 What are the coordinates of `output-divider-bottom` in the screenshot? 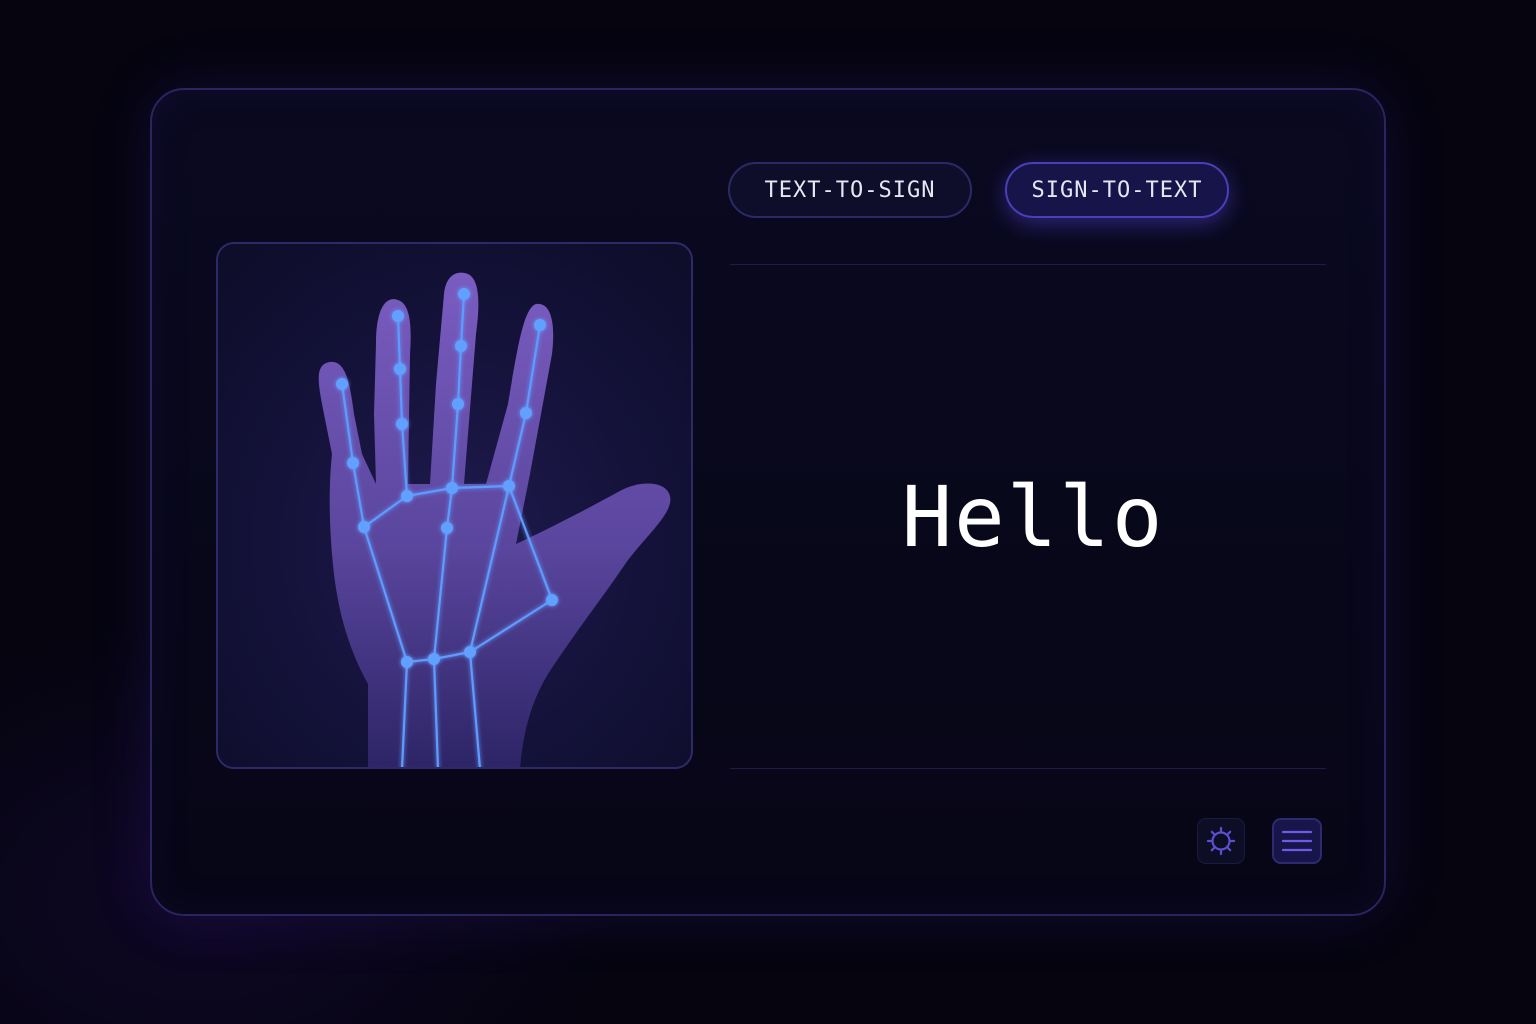 It's located at (1028, 768).